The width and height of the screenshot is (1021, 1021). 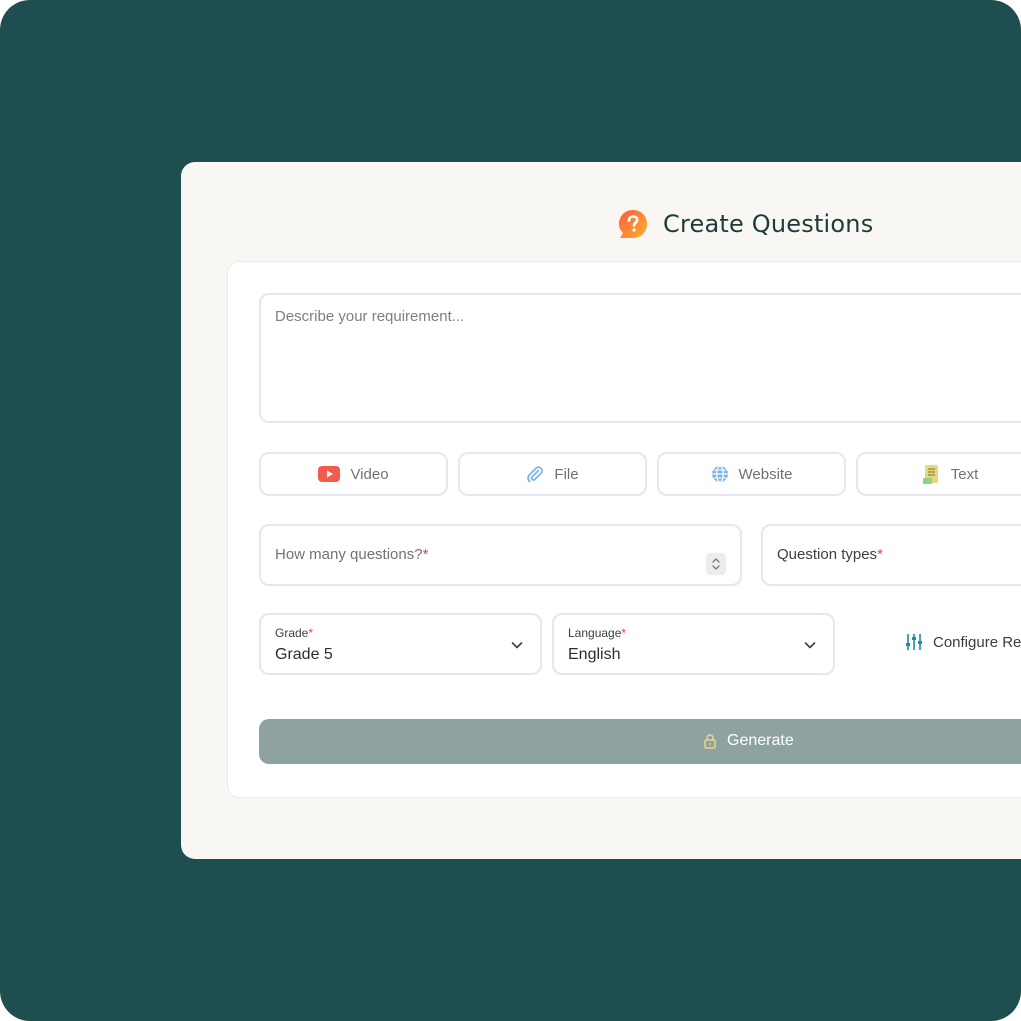 I want to click on question-count-placeholder: How many questions?*, so click(x=352, y=554).